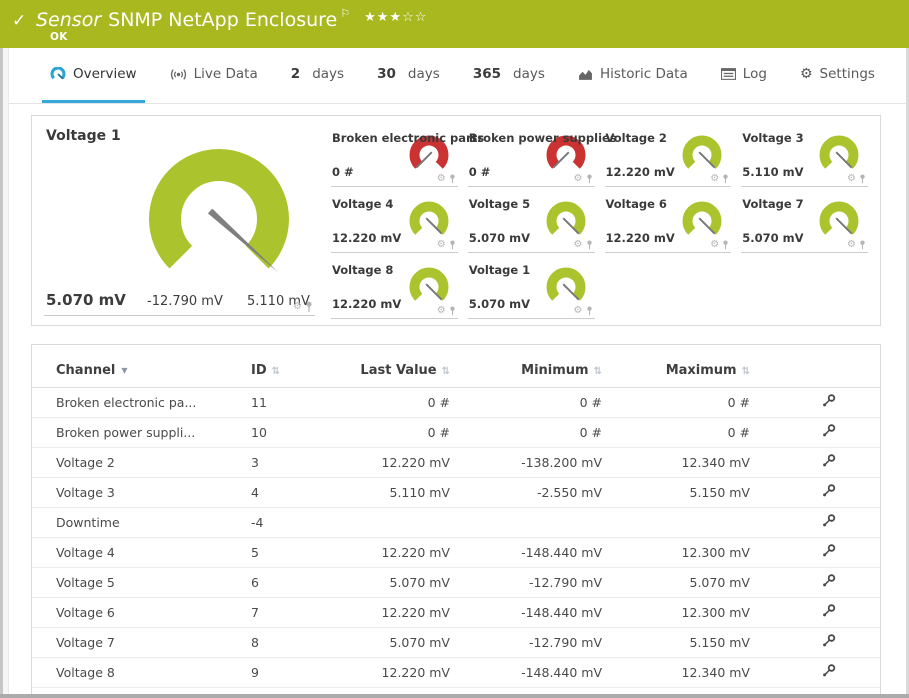  I want to click on cell-id: 11, so click(284, 402).